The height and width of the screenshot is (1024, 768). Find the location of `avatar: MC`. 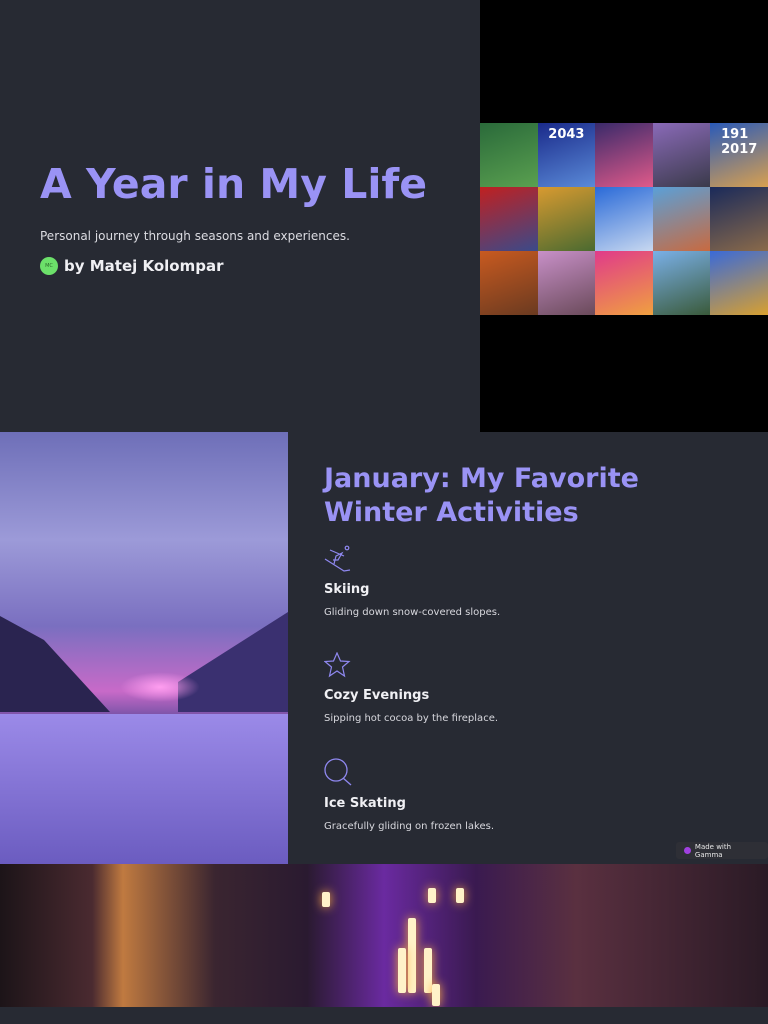

avatar: MC is located at coordinates (49, 266).